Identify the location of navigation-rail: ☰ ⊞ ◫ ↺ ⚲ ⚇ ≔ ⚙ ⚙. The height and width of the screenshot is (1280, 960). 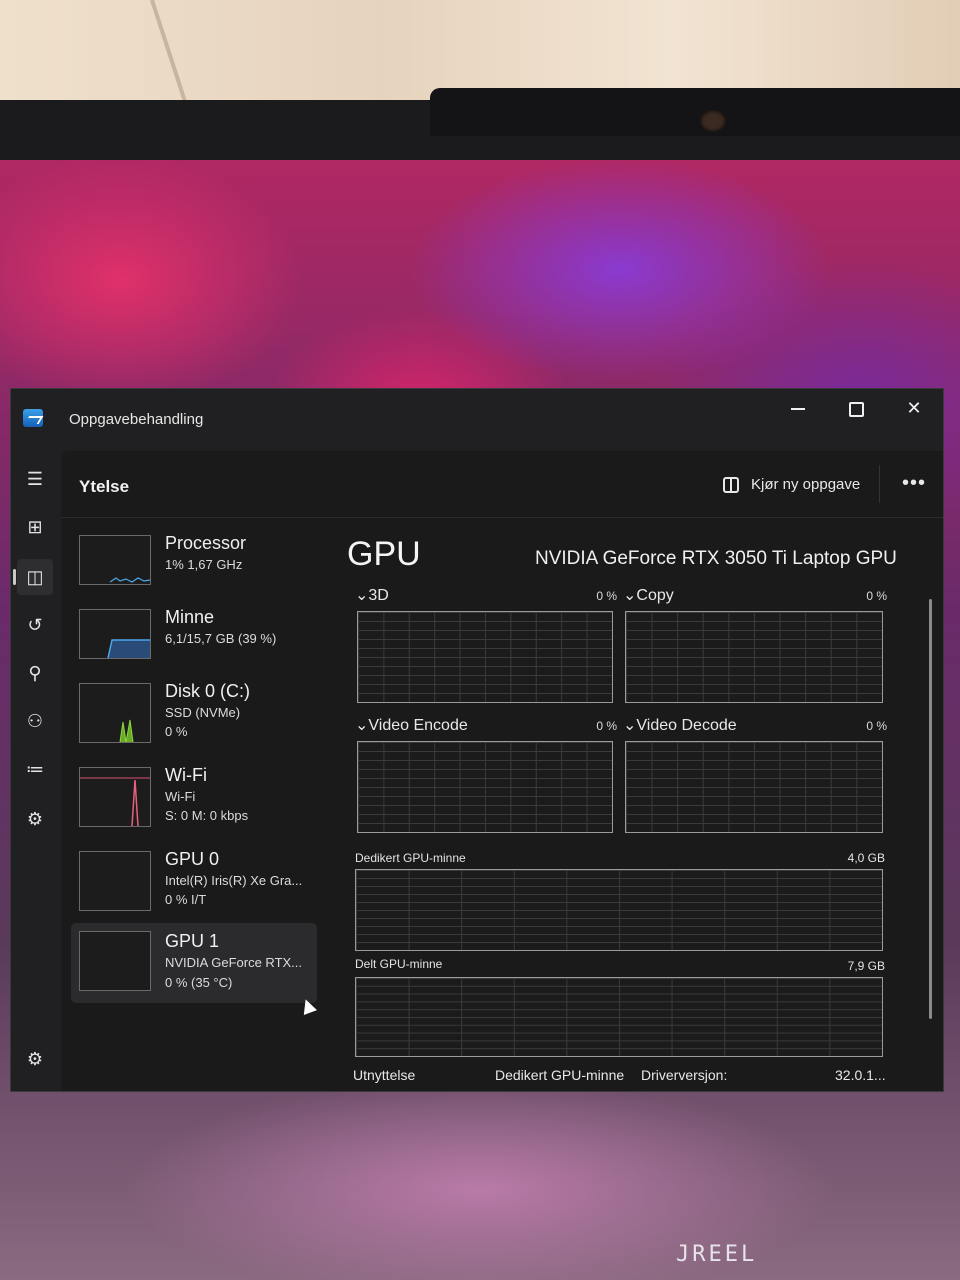
(35, 771).